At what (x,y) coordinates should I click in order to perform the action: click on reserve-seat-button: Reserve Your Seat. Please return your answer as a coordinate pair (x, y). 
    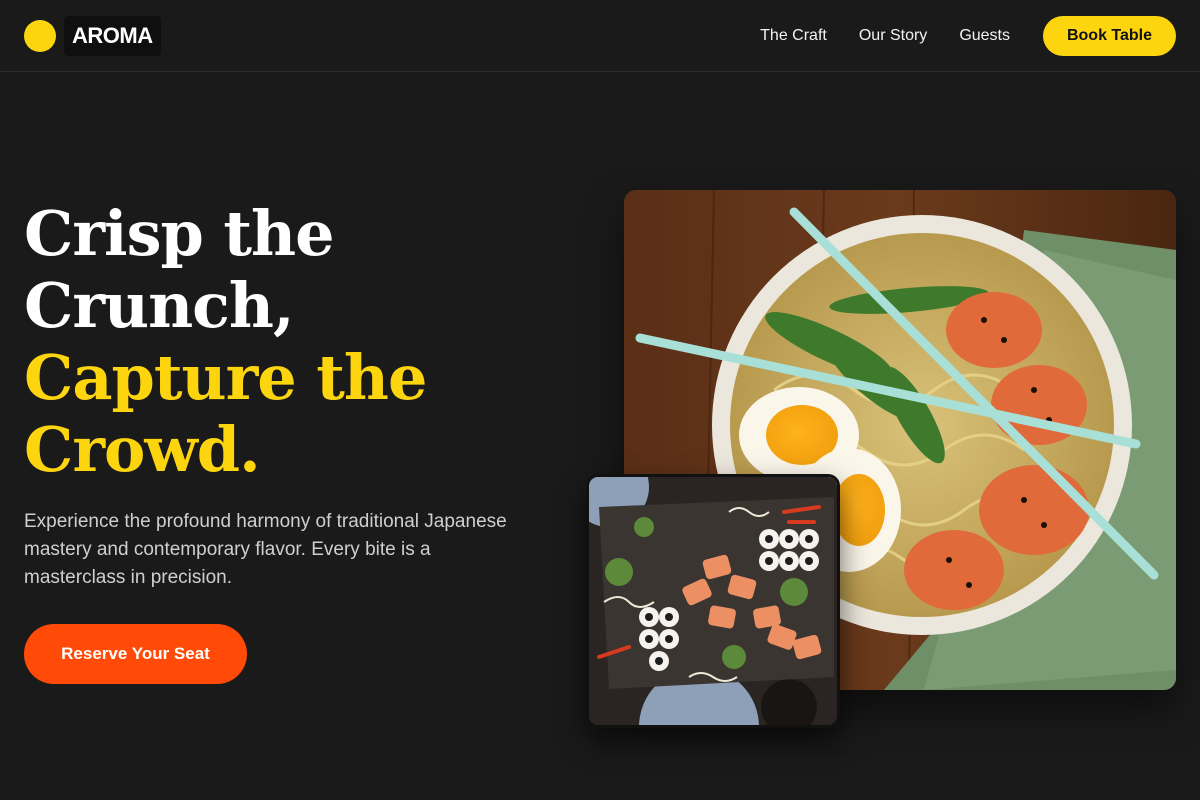
    Looking at the image, I should click on (135, 654).